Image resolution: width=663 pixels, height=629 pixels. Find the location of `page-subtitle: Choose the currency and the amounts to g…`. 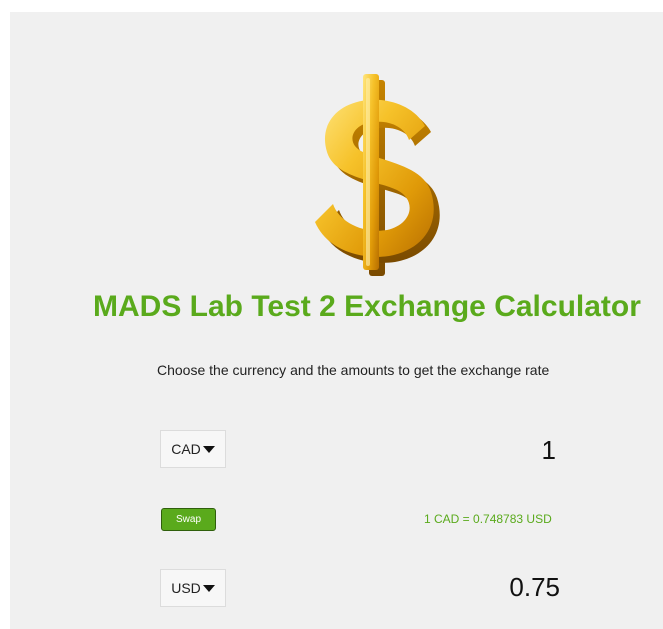

page-subtitle: Choose the currency and the amounts to g… is located at coordinates (353, 370).